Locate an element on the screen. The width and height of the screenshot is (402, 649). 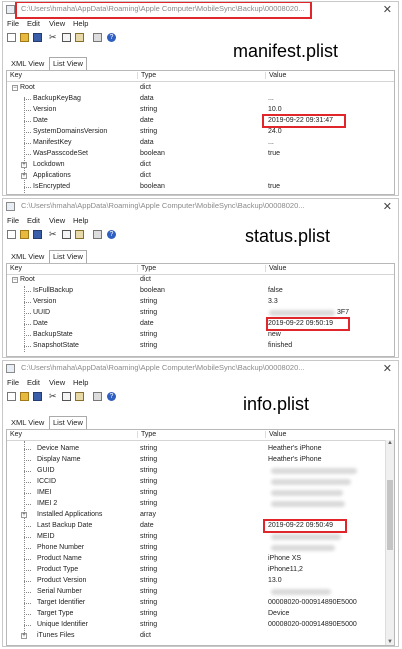
table-row: Serial Number string is located at coordinates (200, 592).